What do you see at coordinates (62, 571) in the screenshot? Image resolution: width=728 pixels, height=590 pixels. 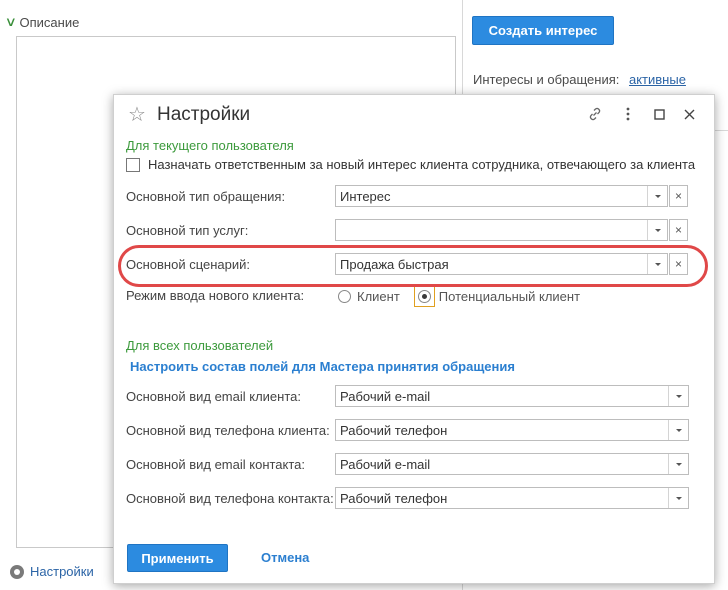 I see `bottom-settings-label: Настройки` at bounding box center [62, 571].